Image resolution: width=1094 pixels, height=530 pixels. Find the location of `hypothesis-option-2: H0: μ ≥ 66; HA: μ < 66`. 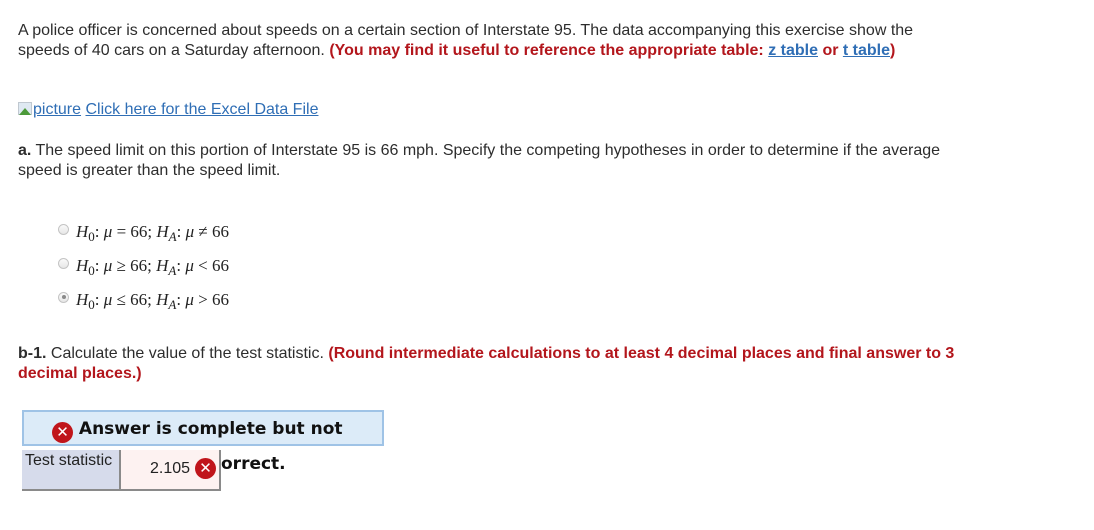

hypothesis-option-2: H0: μ ≥ 66; HA: μ < 66 is located at coordinates (143, 267).